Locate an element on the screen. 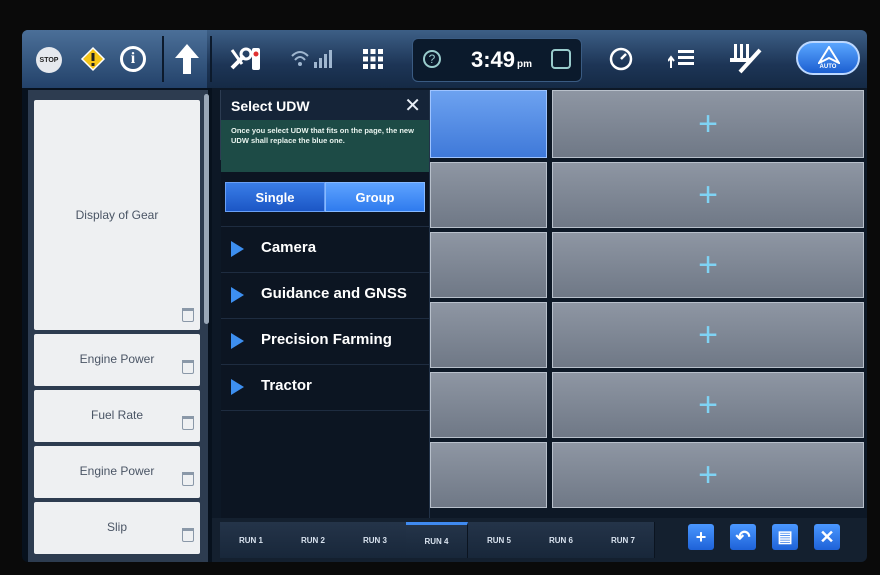  category-precision-farming: Precision Farming is located at coordinates (325, 340).